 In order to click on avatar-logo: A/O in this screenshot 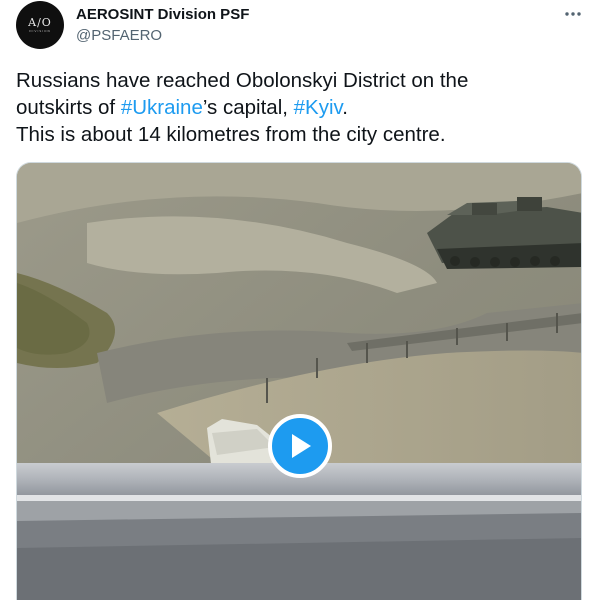, I will do `click(40, 22)`.